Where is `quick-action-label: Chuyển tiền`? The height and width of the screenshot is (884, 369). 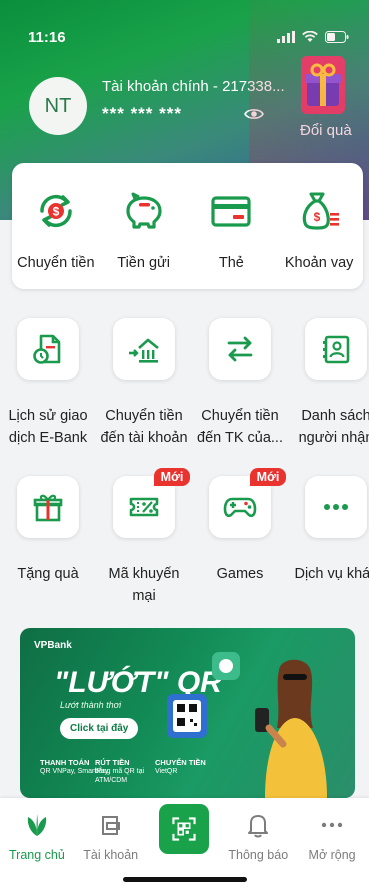 quick-action-label: Chuyển tiền is located at coordinates (56, 263).